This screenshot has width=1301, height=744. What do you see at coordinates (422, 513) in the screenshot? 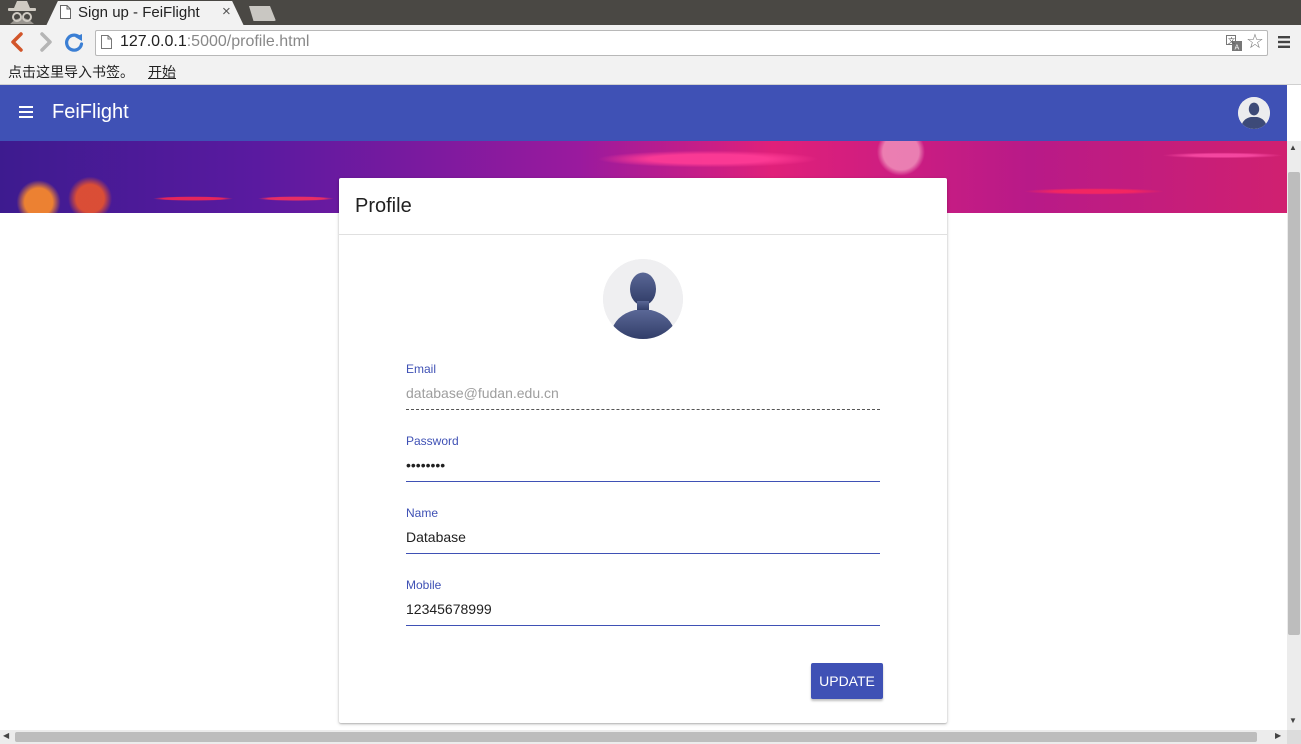
I see `name-label: Name` at bounding box center [422, 513].